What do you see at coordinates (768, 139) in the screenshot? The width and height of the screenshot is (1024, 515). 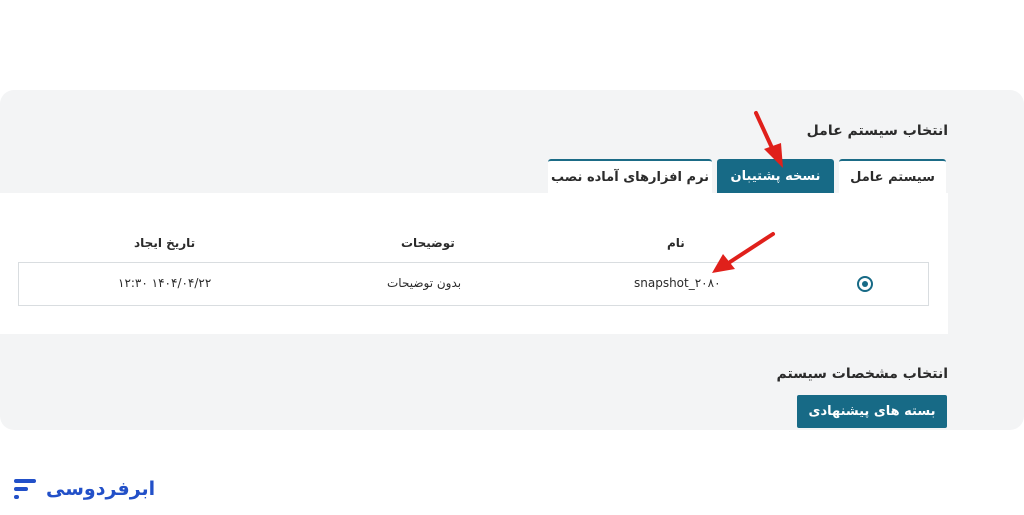 I see `arrow-to-backup-tab-icon` at bounding box center [768, 139].